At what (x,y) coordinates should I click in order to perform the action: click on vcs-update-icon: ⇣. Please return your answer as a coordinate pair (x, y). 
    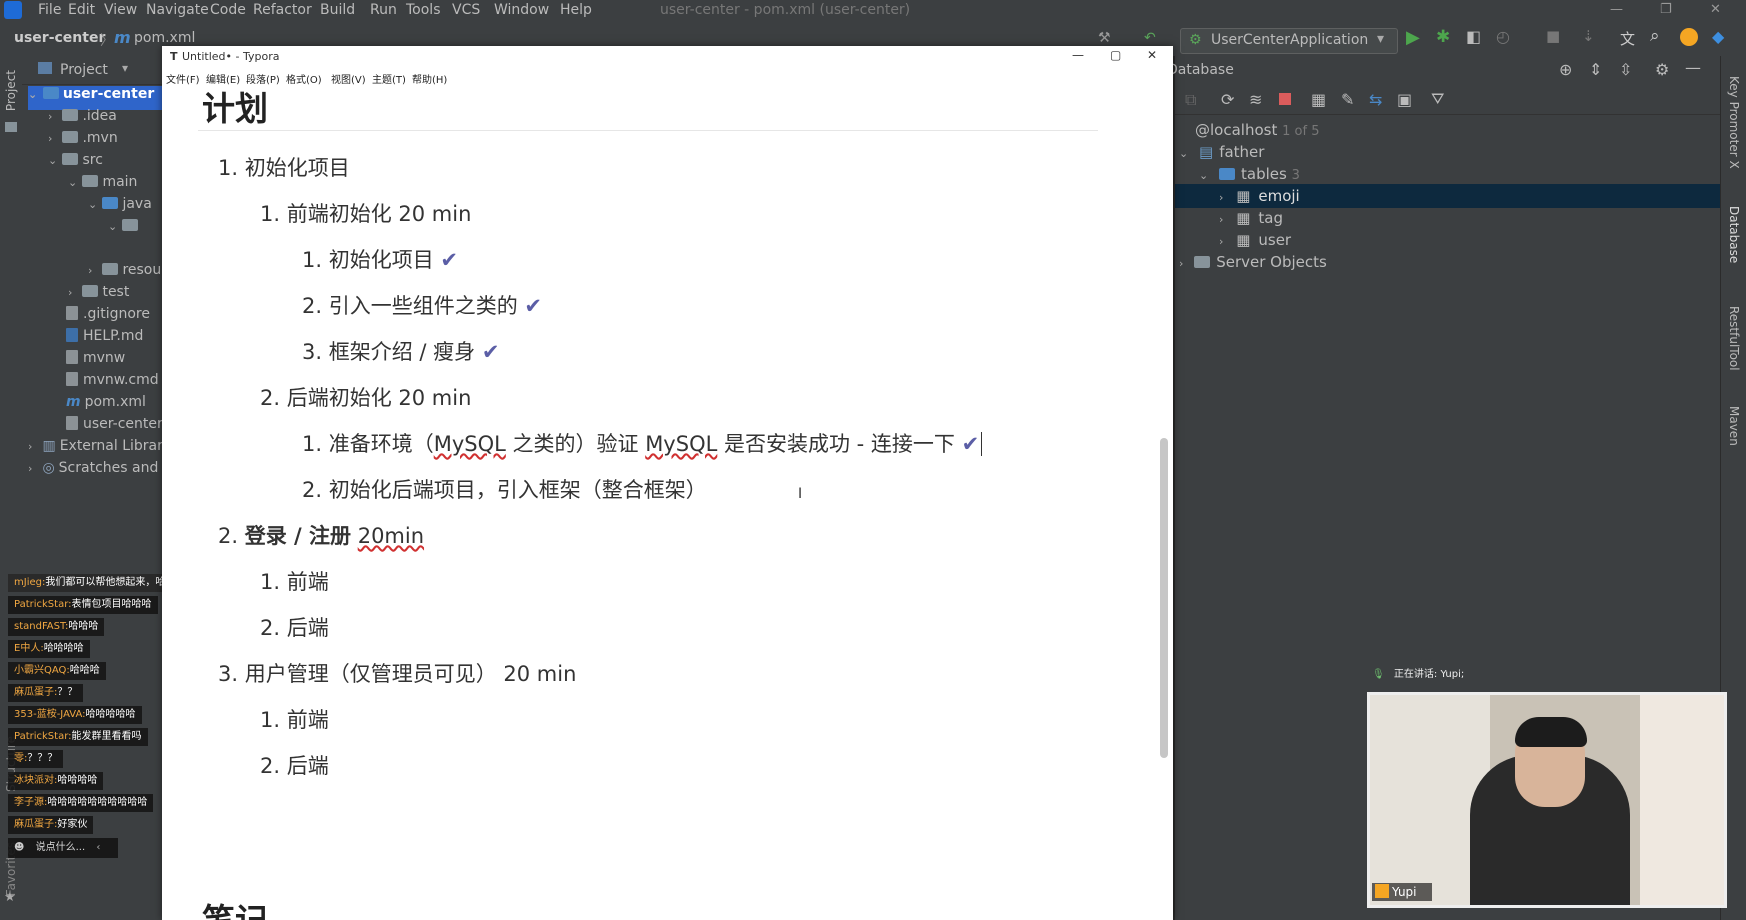
    Looking at the image, I should click on (1588, 36).